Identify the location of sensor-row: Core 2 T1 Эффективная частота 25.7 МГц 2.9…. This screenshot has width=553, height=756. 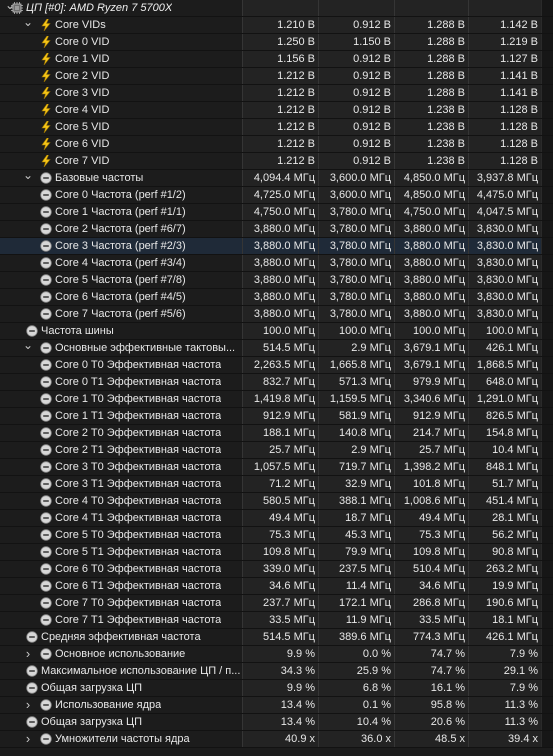
(276, 450).